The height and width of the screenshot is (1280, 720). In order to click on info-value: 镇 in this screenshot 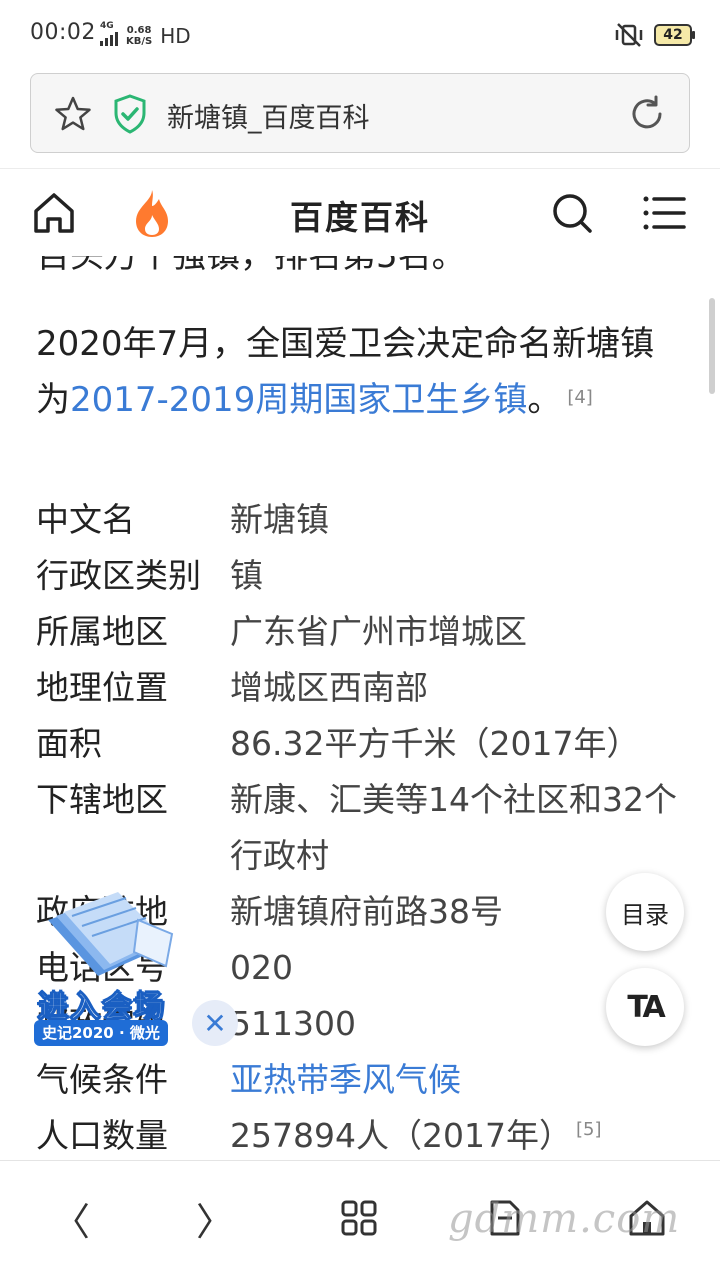, I will do `click(246, 575)`.